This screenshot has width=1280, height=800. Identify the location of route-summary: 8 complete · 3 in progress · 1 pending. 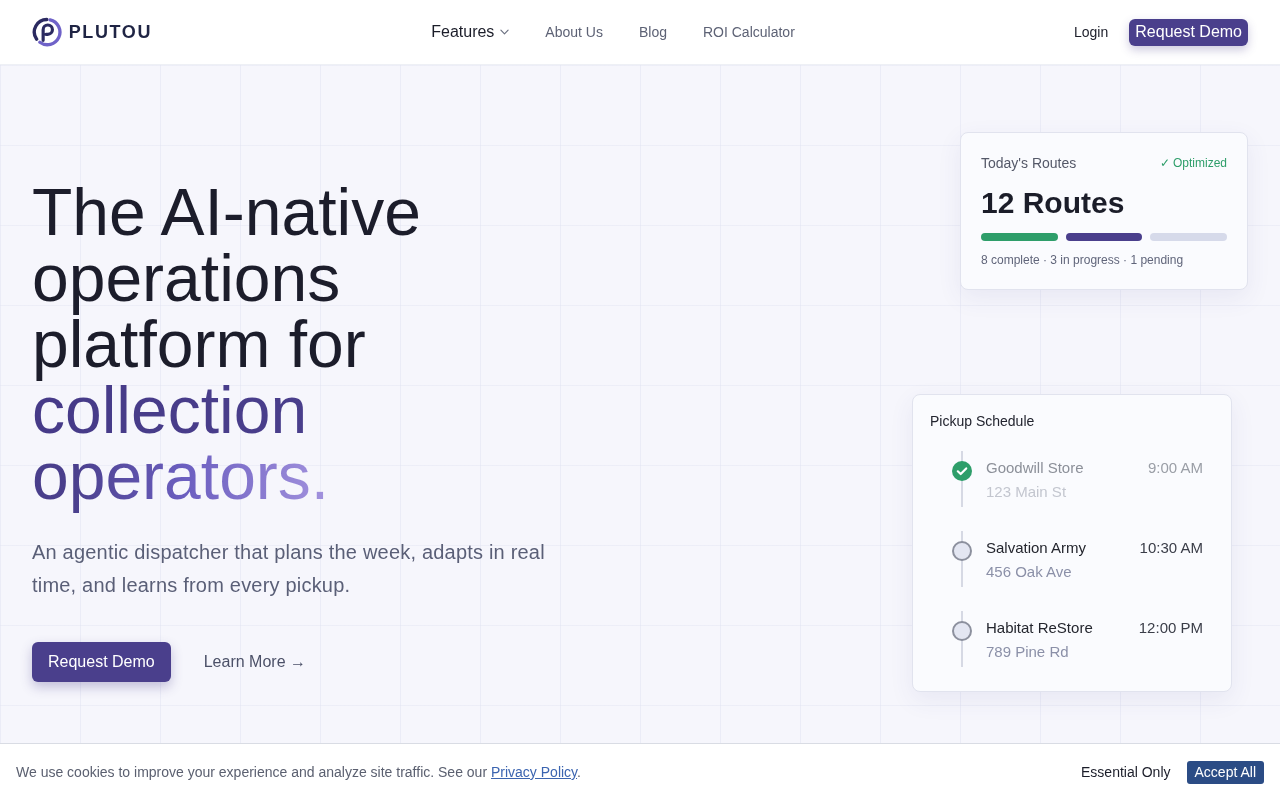
(1083, 260).